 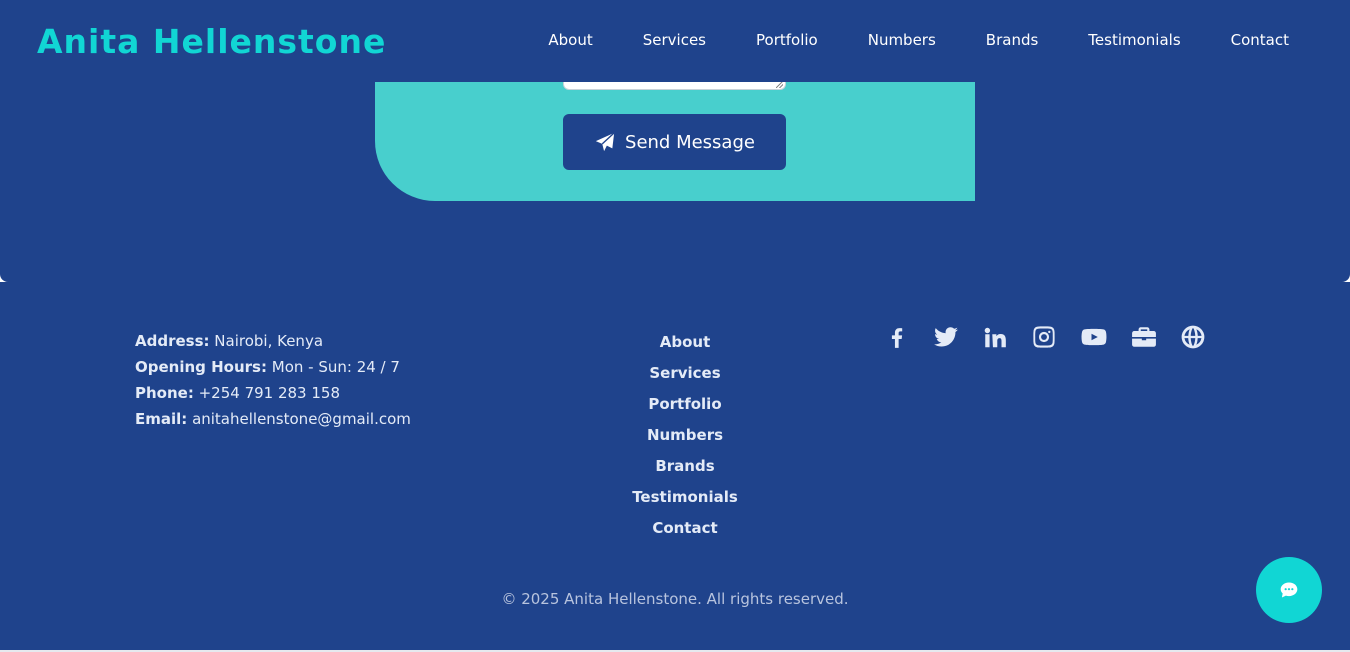 What do you see at coordinates (995, 337) in the screenshot?
I see `linkedin-icon` at bounding box center [995, 337].